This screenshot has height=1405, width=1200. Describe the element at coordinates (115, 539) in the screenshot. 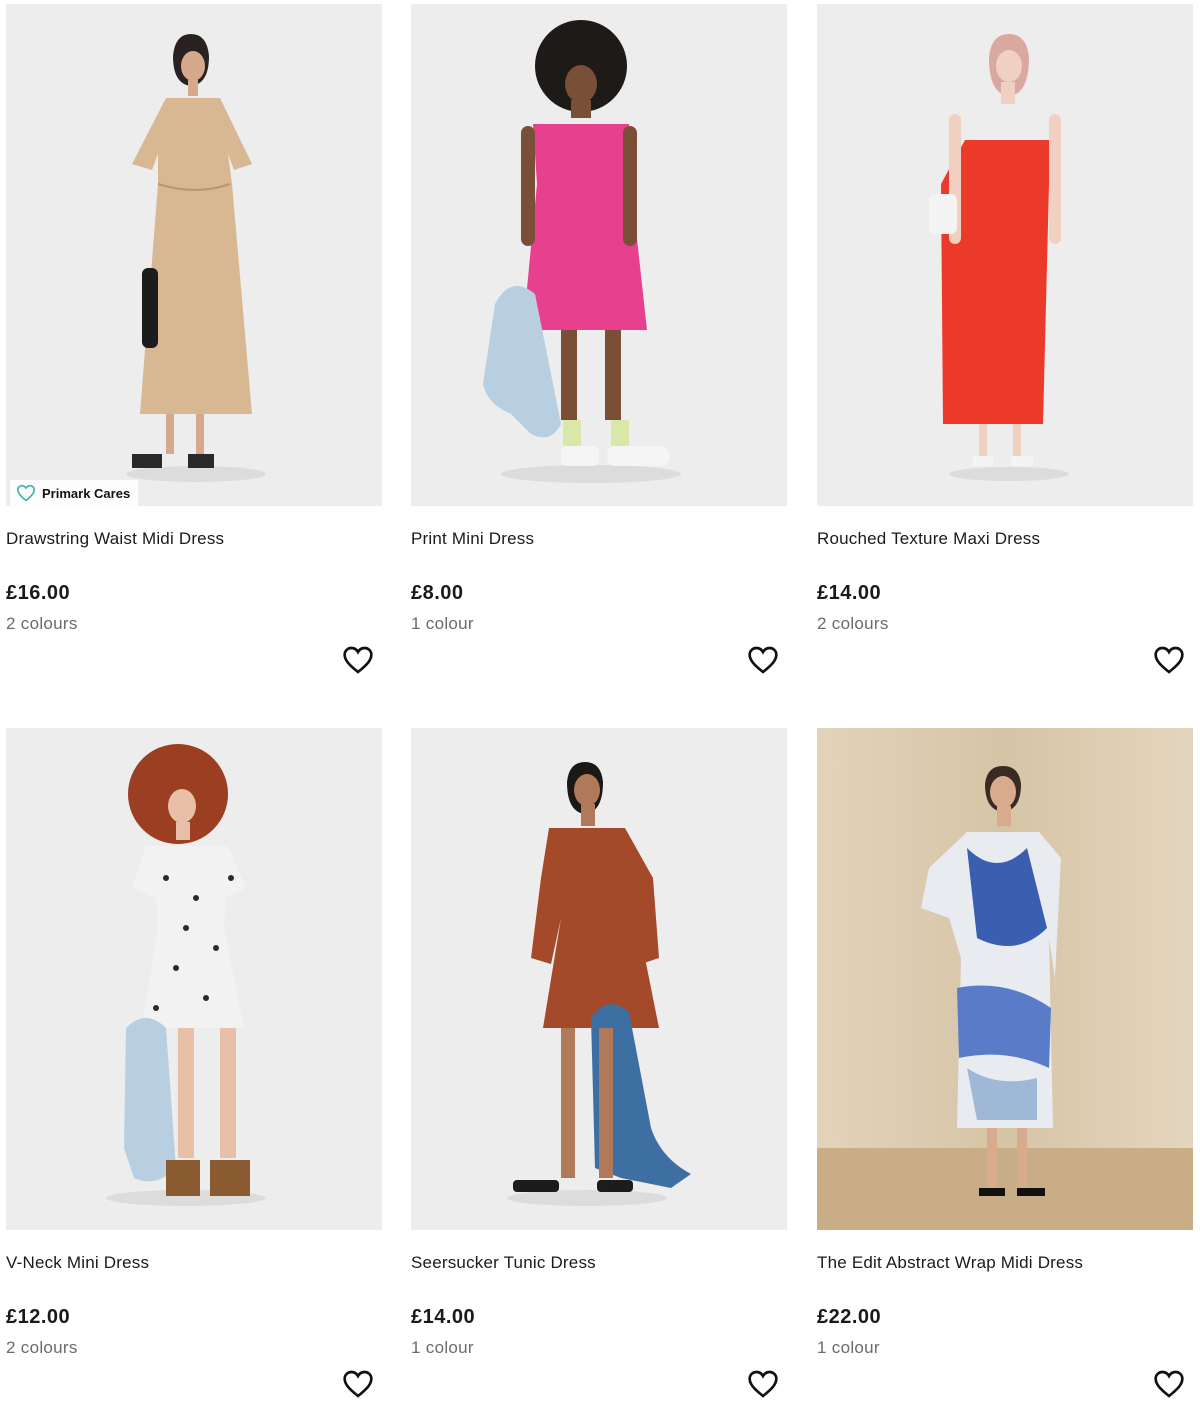

I see `product-title: Drawstring Waist Midi Dress` at that location.